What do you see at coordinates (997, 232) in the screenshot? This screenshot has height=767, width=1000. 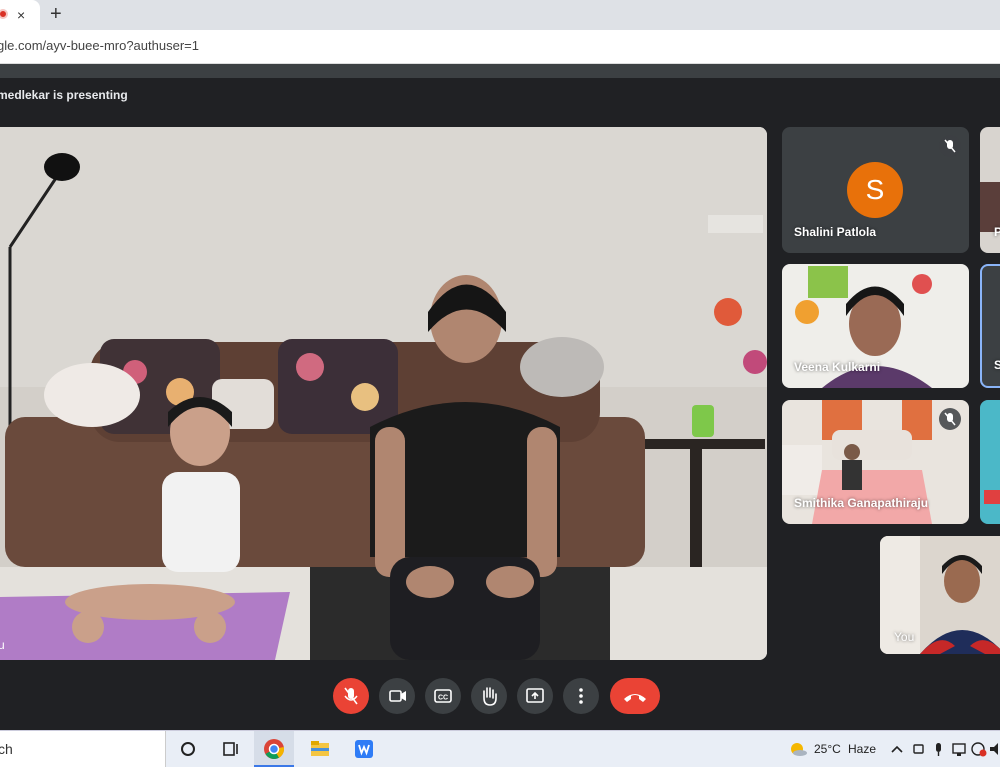 I see `participant-name: P` at bounding box center [997, 232].